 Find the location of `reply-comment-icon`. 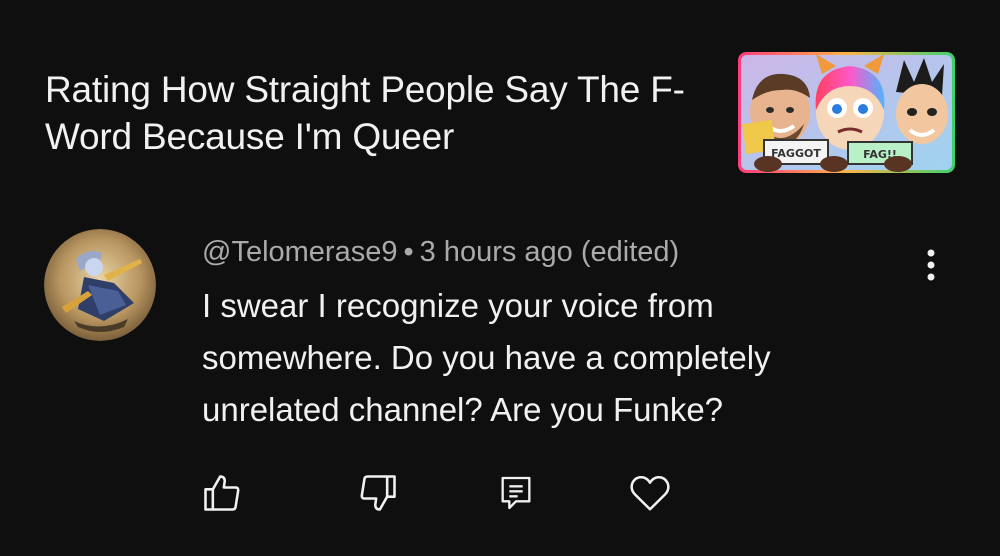

reply-comment-icon is located at coordinates (516, 493).